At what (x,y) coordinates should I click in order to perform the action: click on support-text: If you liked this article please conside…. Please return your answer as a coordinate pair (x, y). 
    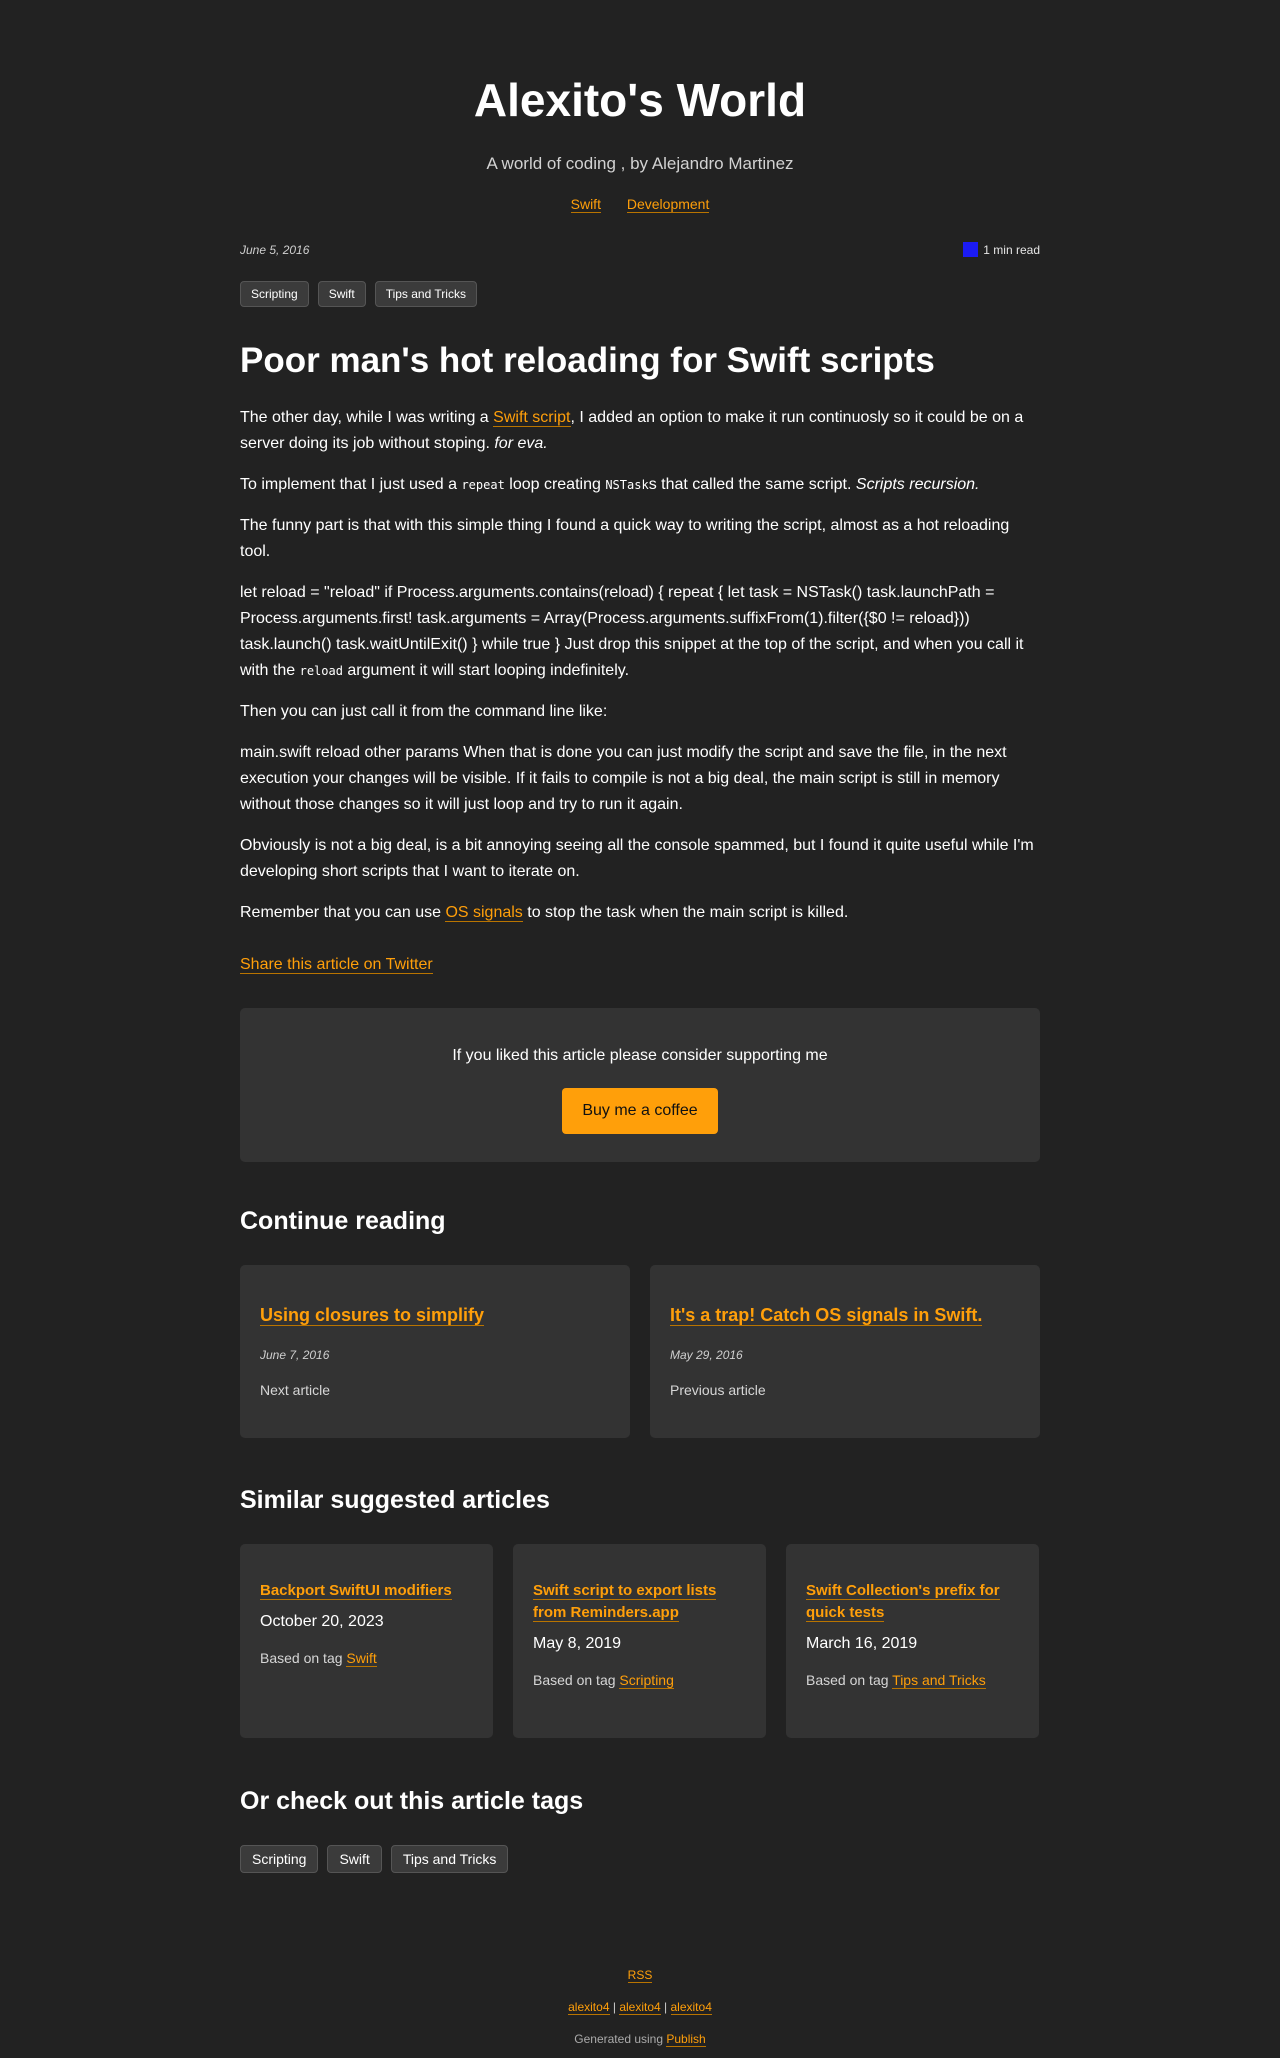
    Looking at the image, I should click on (640, 1055).